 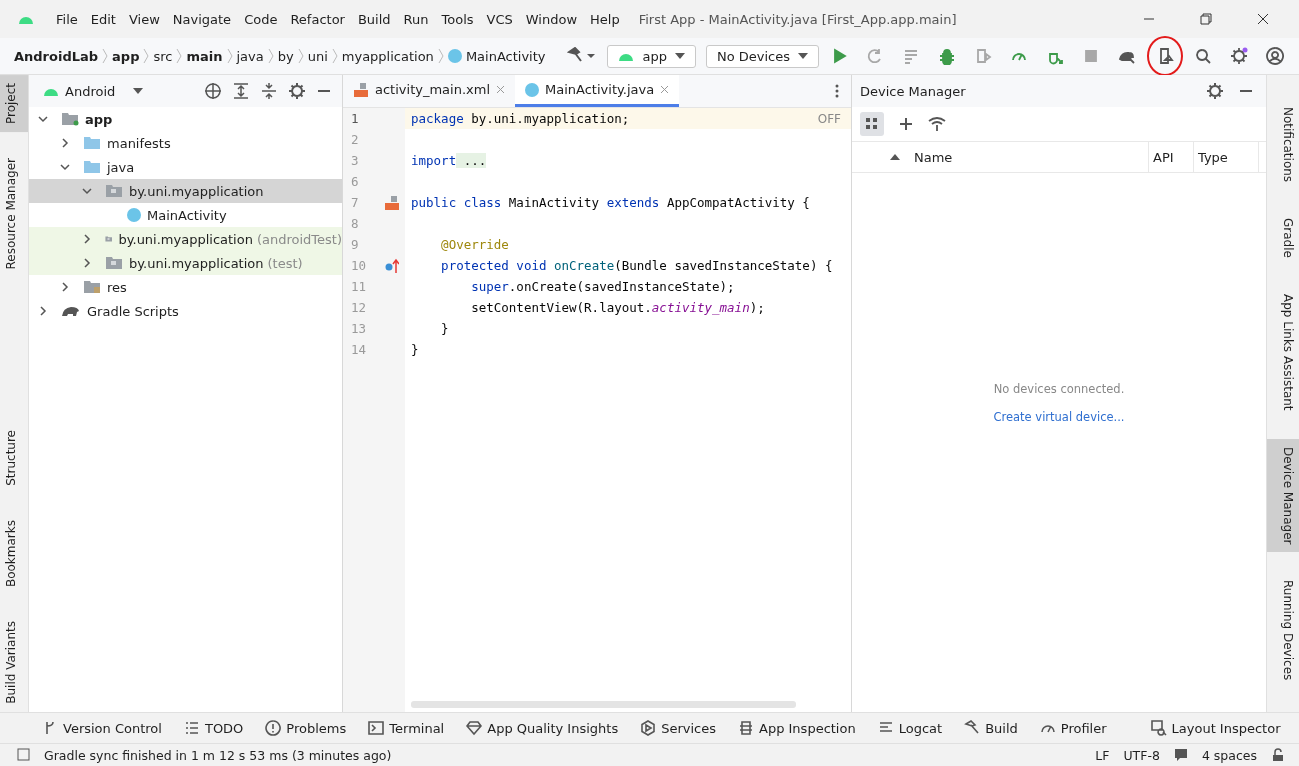 I want to click on breadcrumb: java, so click(x=250, y=56).